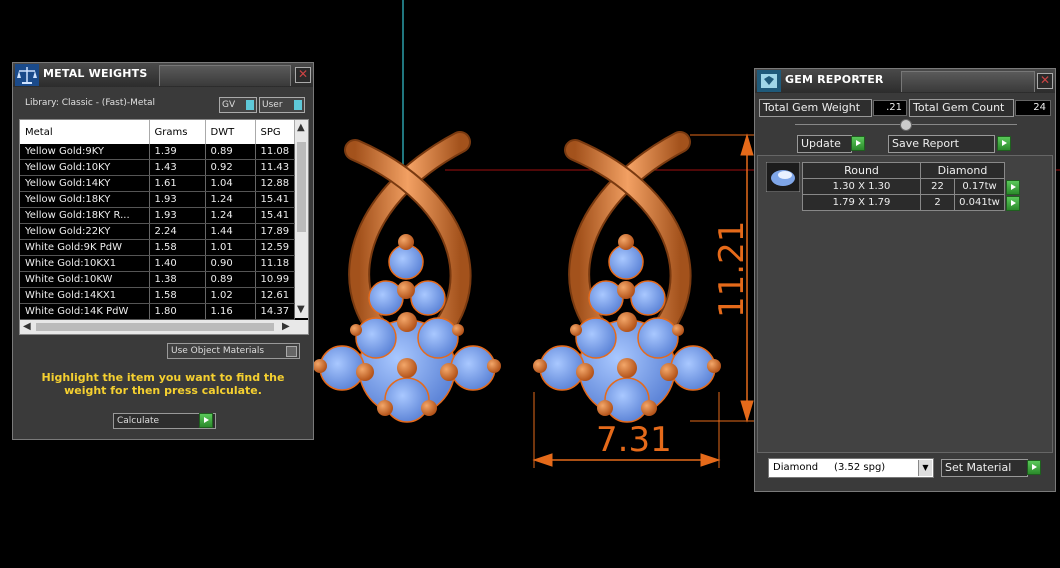  Describe the element at coordinates (218, 351) in the screenshot. I see `use-object-materials-label: Use Object Materials` at that location.